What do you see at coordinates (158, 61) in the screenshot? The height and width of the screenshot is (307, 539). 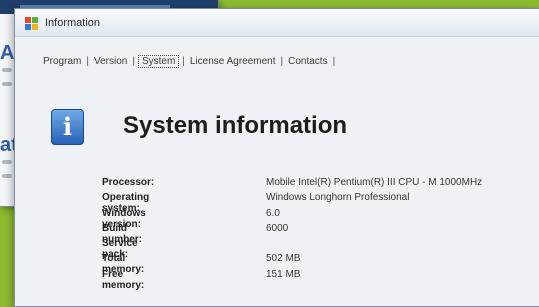 I see `tab-system: System` at bounding box center [158, 61].